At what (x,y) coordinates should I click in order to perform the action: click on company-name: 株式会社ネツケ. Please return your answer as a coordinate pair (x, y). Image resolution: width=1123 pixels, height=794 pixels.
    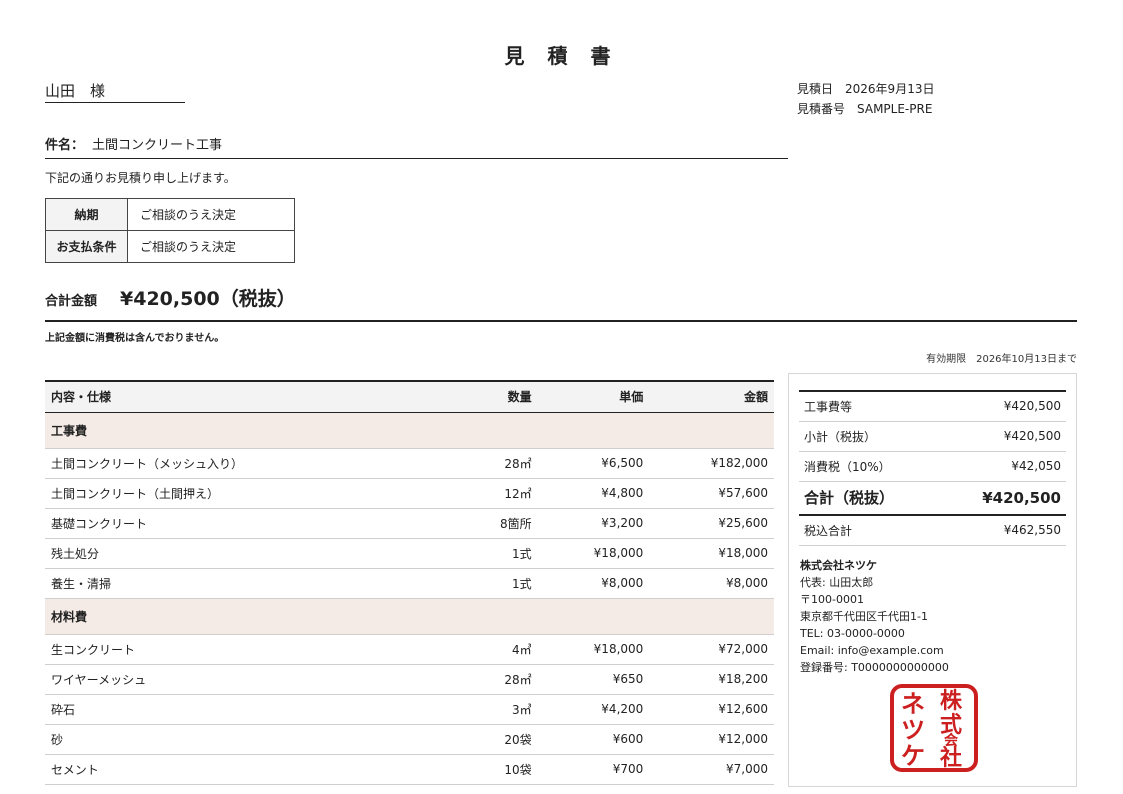
    Looking at the image, I should click on (838, 565).